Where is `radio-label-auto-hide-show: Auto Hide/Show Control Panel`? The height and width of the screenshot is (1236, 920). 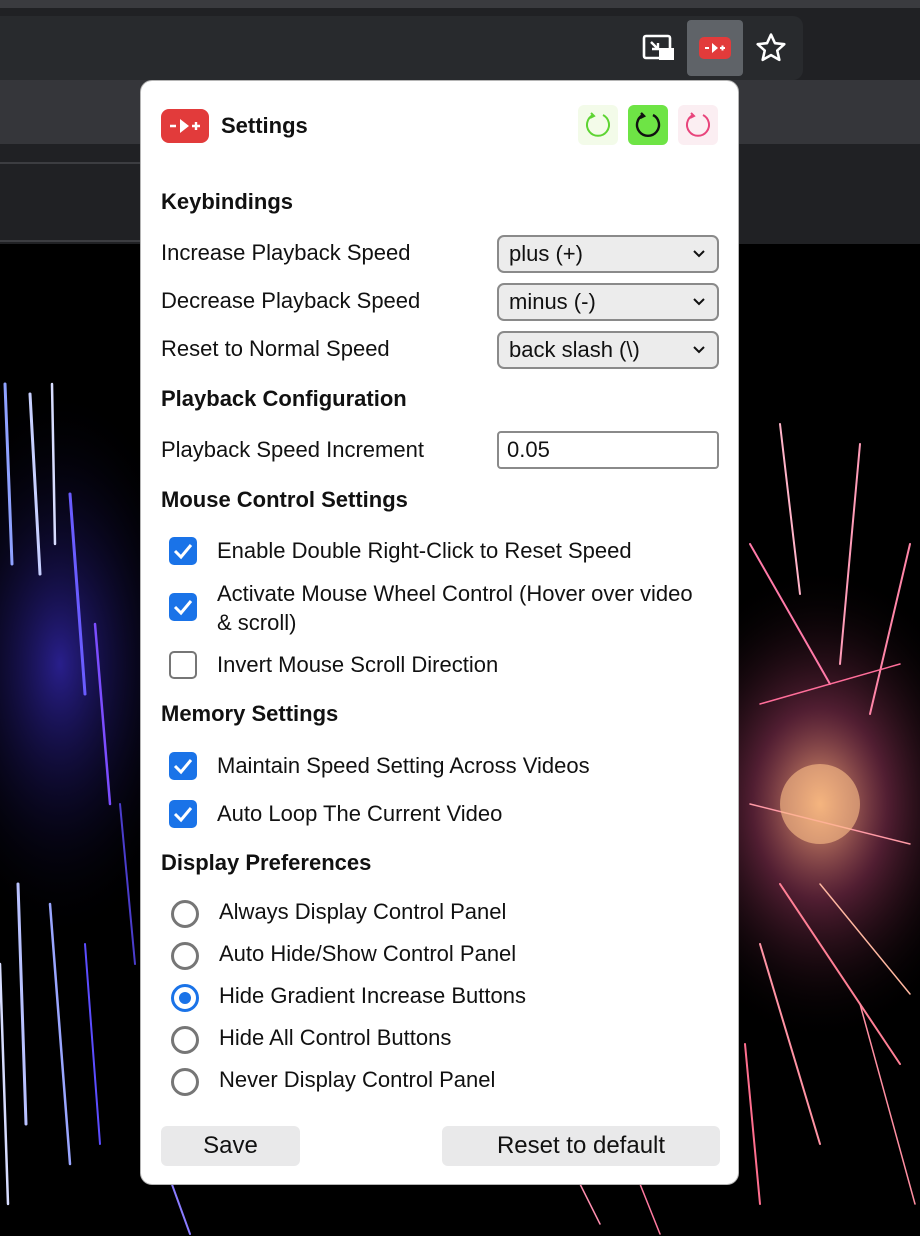
radio-label-auto-hide-show: Auto Hide/Show Control Panel is located at coordinates (368, 953).